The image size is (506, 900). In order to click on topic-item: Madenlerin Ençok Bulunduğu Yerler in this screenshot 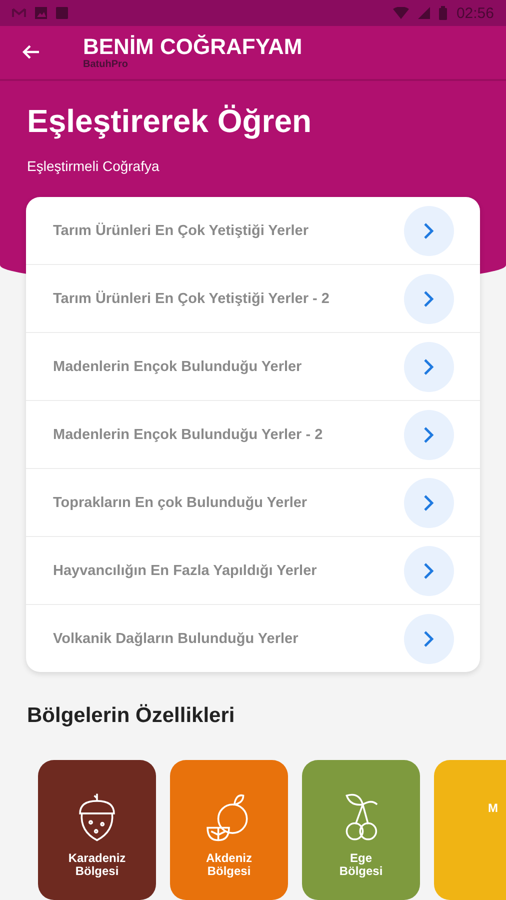, I will do `click(253, 367)`.